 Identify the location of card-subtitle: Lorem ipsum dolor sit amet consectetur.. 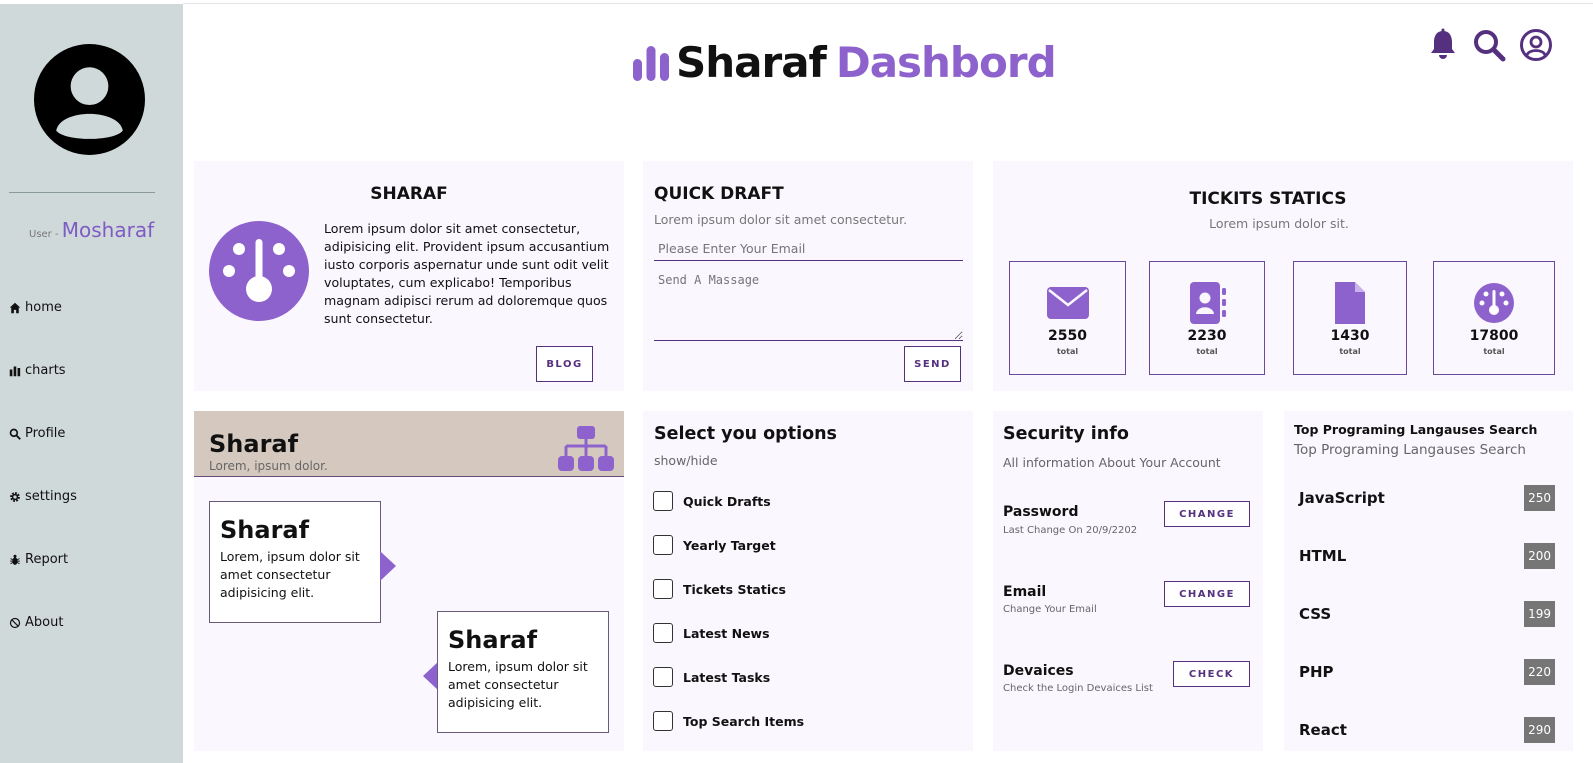
(781, 219).